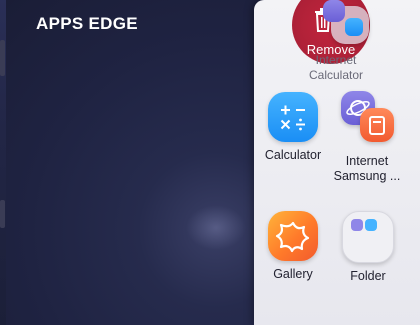 The image size is (420, 325). What do you see at coordinates (87, 23) in the screenshot?
I see `page-title: APPS EDGE` at bounding box center [87, 23].